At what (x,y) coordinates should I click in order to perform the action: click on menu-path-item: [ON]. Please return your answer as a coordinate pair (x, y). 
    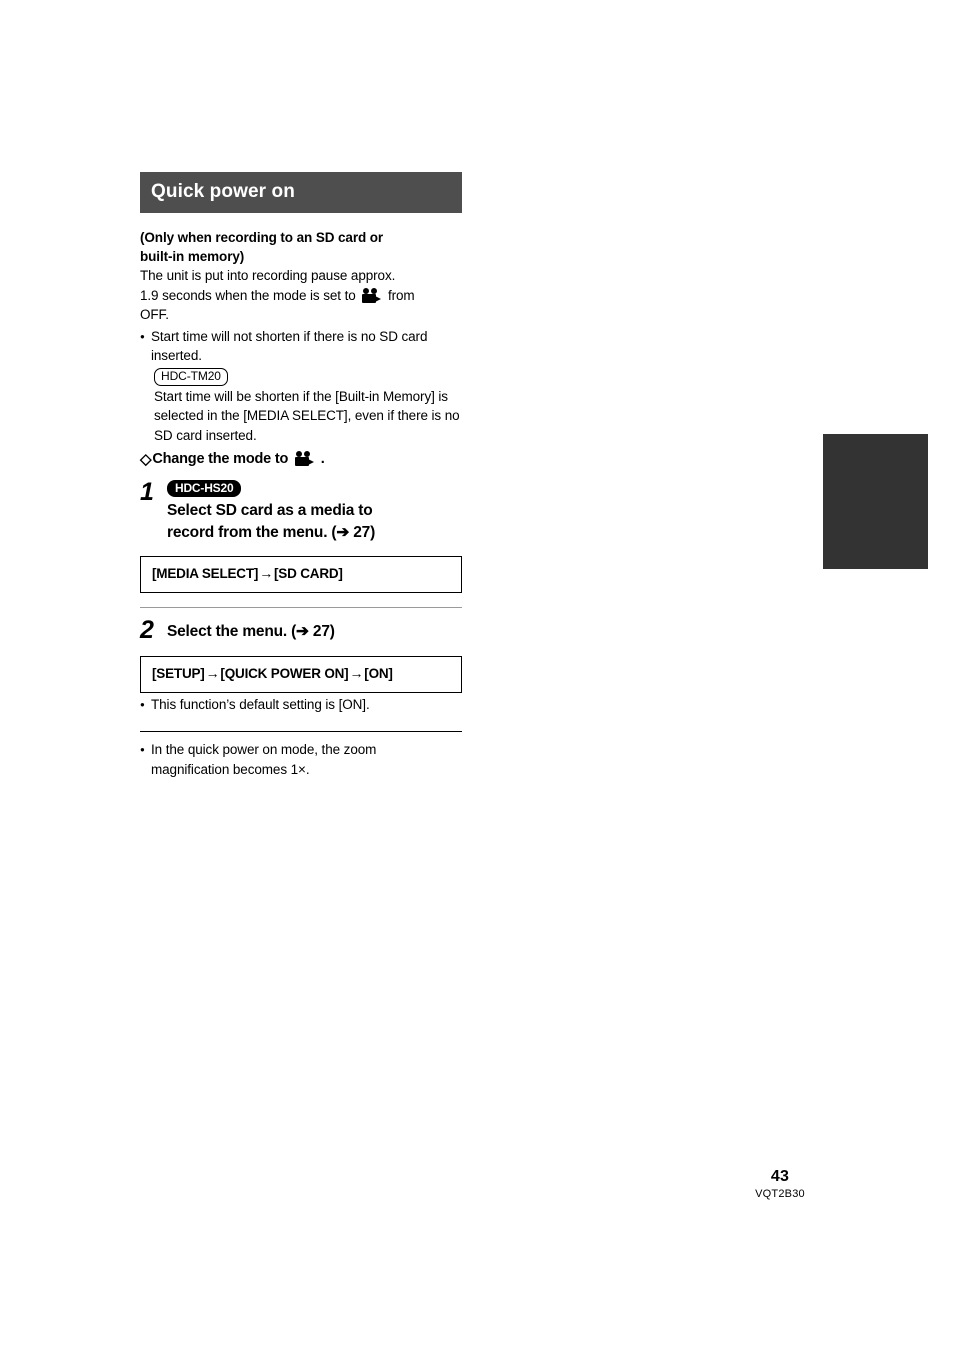
    Looking at the image, I should click on (378, 673).